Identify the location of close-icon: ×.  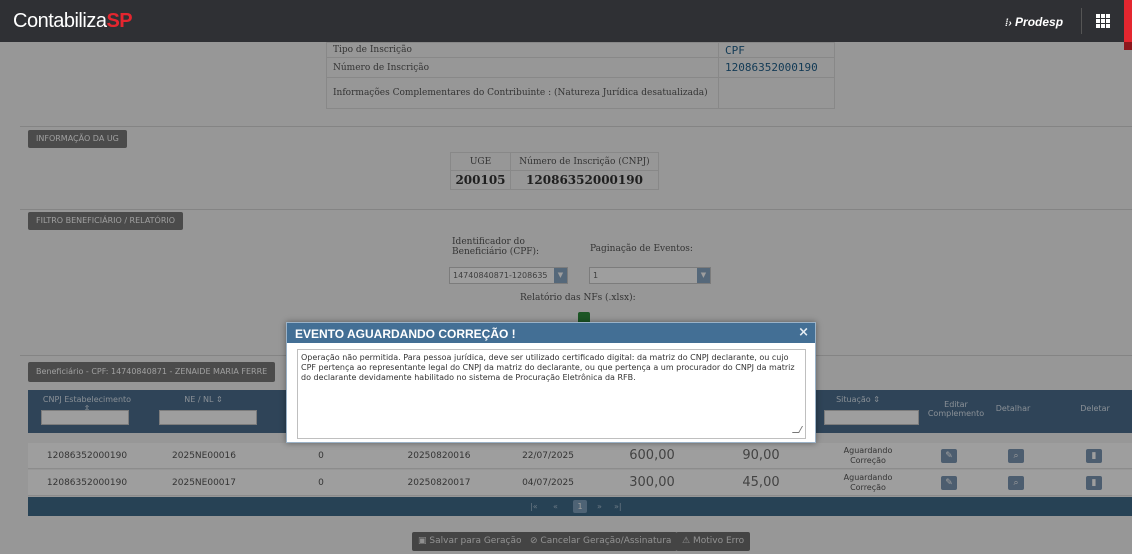
(803, 332).